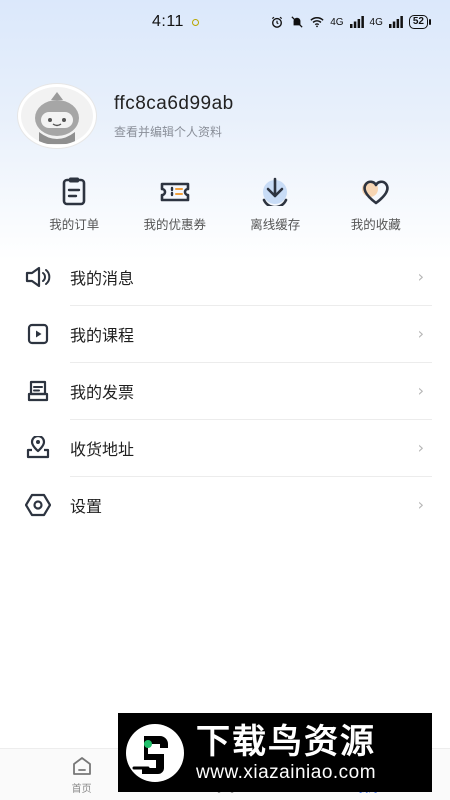  Describe the element at coordinates (286, 772) in the screenshot. I see `watermark-url: www.xiazainiao.com` at that location.